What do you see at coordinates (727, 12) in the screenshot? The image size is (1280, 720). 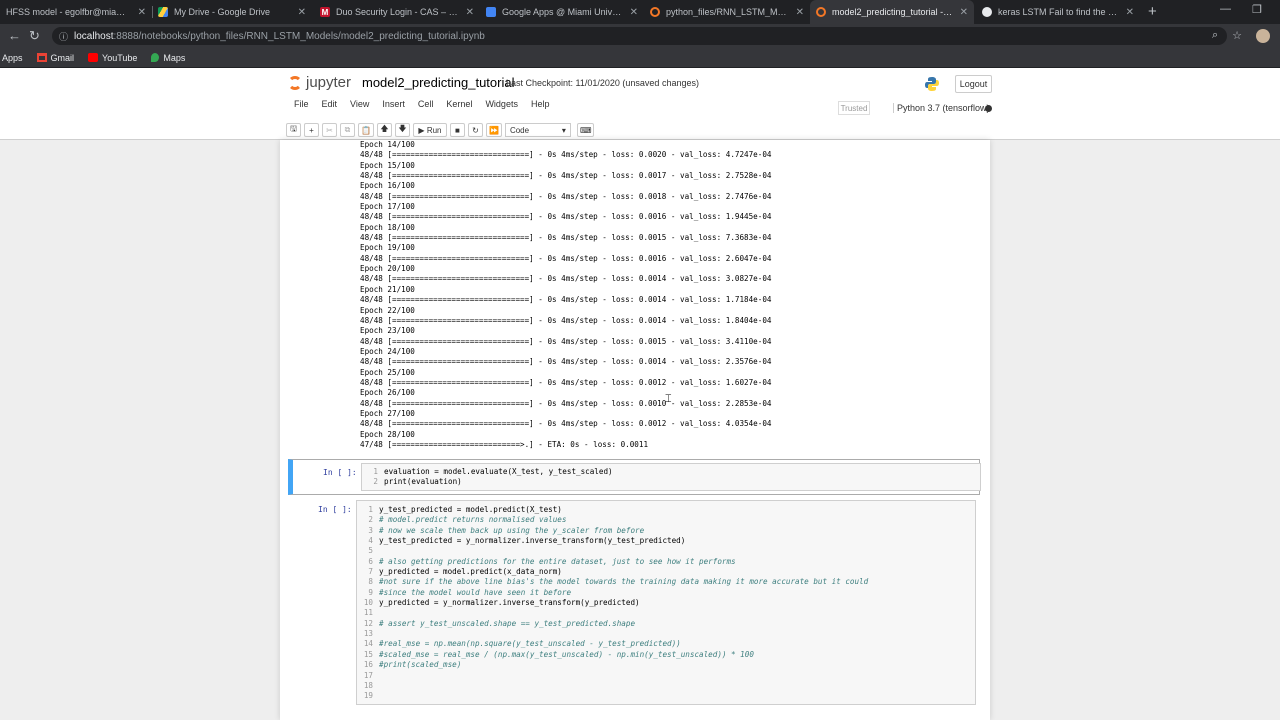 I see `tab-rnn-lstm-folder: python_files/RNN_LSTM_Models ✕` at bounding box center [727, 12].